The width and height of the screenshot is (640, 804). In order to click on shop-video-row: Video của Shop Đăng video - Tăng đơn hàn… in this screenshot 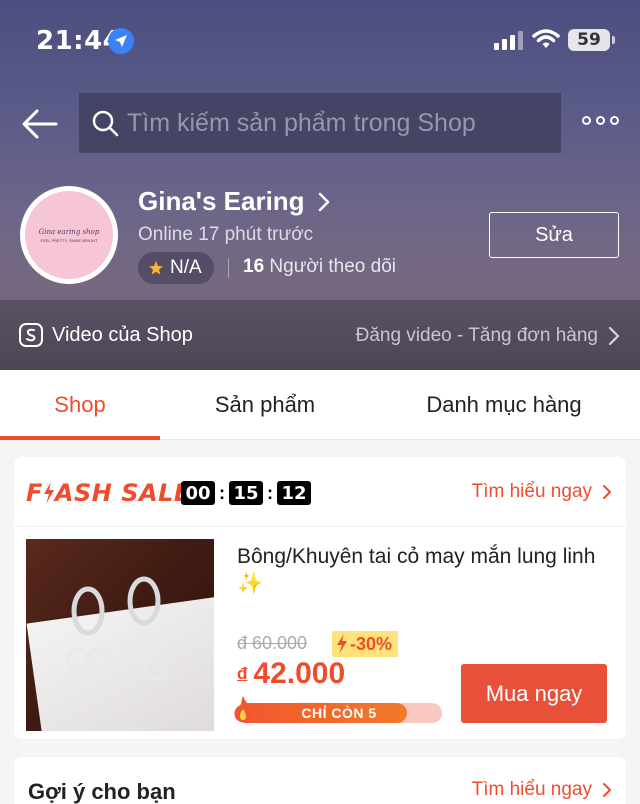, I will do `click(320, 337)`.